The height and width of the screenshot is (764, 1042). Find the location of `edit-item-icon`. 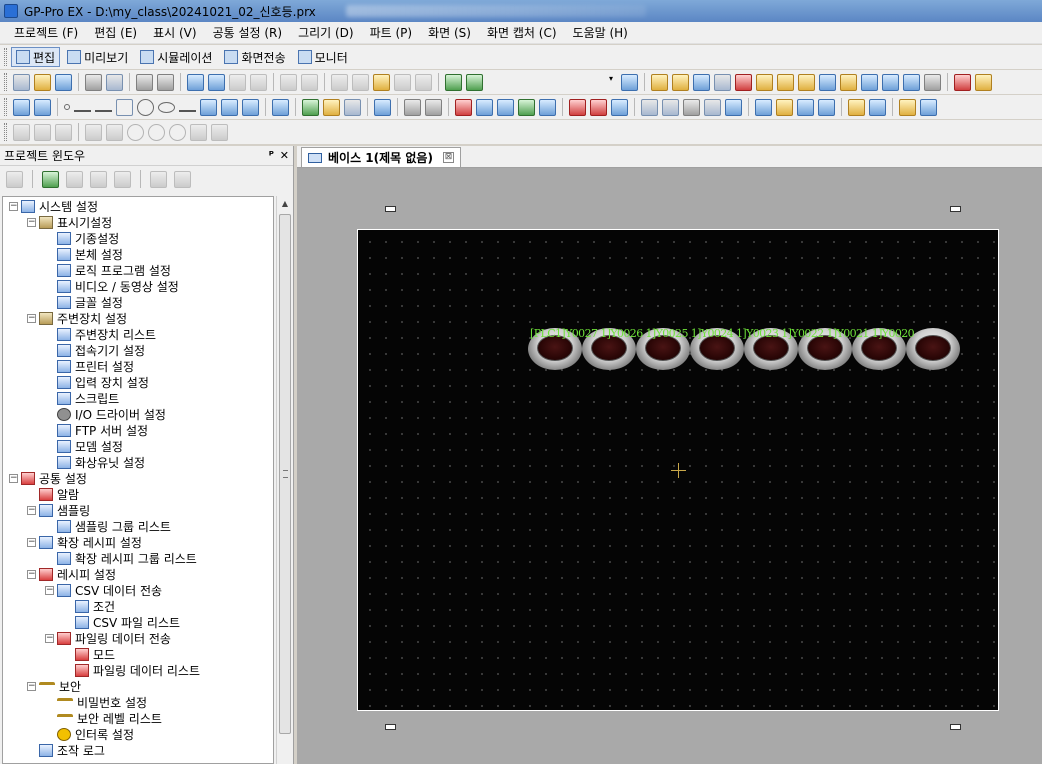

edit-item-icon is located at coordinates (50, 179).